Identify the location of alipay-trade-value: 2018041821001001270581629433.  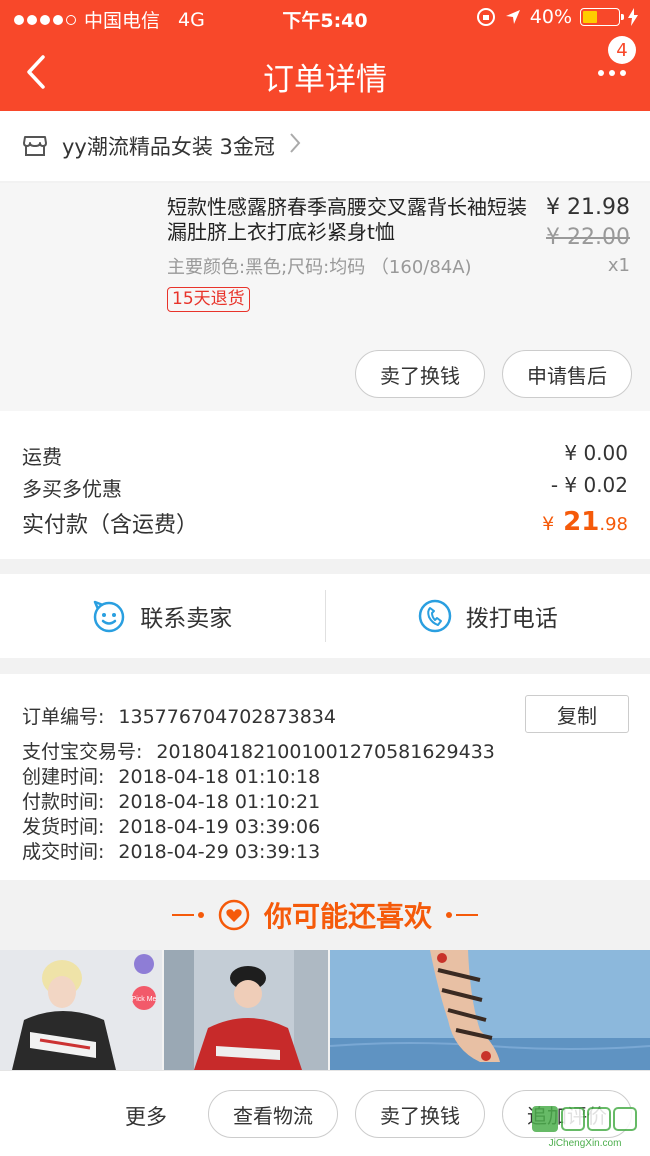
(325, 752).